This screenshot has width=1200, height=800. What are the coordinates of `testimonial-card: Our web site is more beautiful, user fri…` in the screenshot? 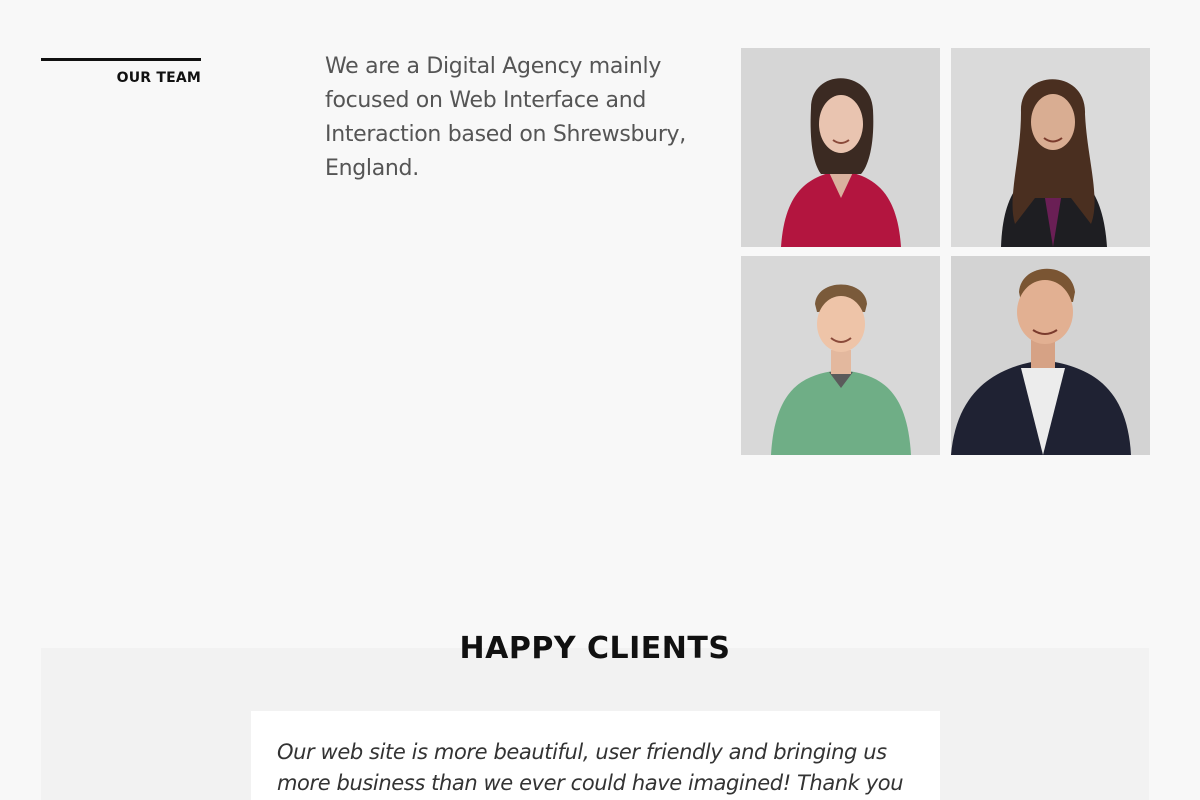 It's located at (595, 755).